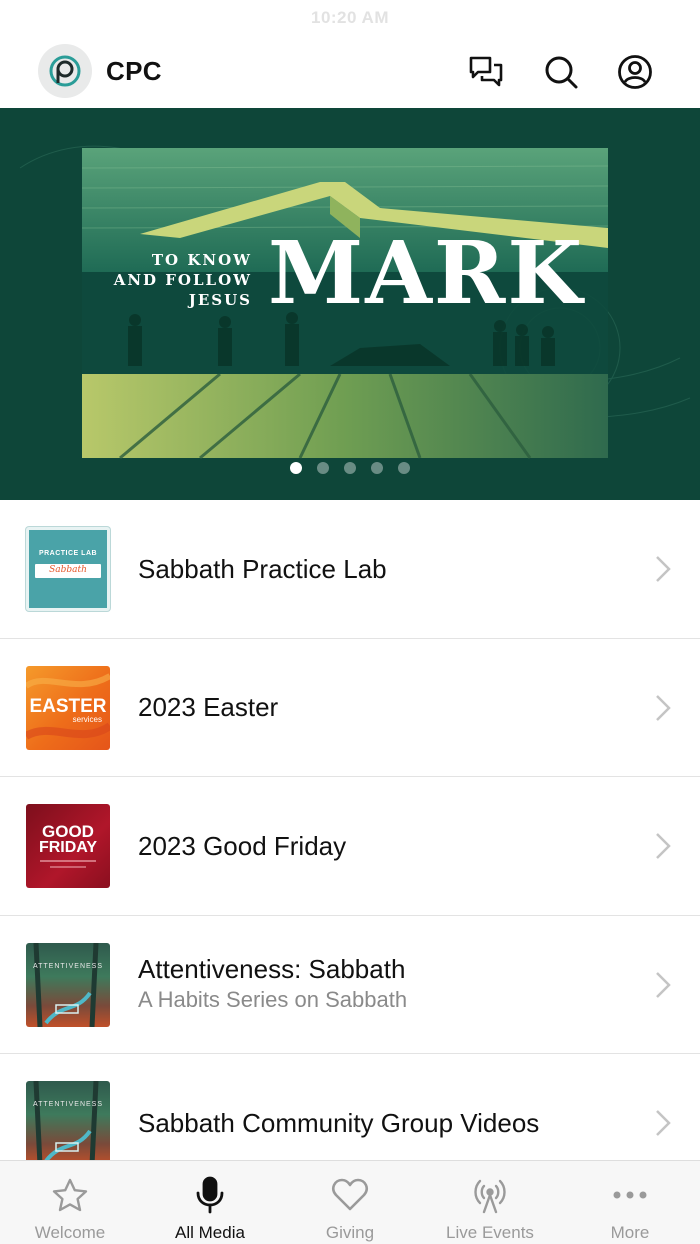 The image size is (700, 1244). What do you see at coordinates (486, 72) in the screenshot?
I see `chat-bubbles-icon` at bounding box center [486, 72].